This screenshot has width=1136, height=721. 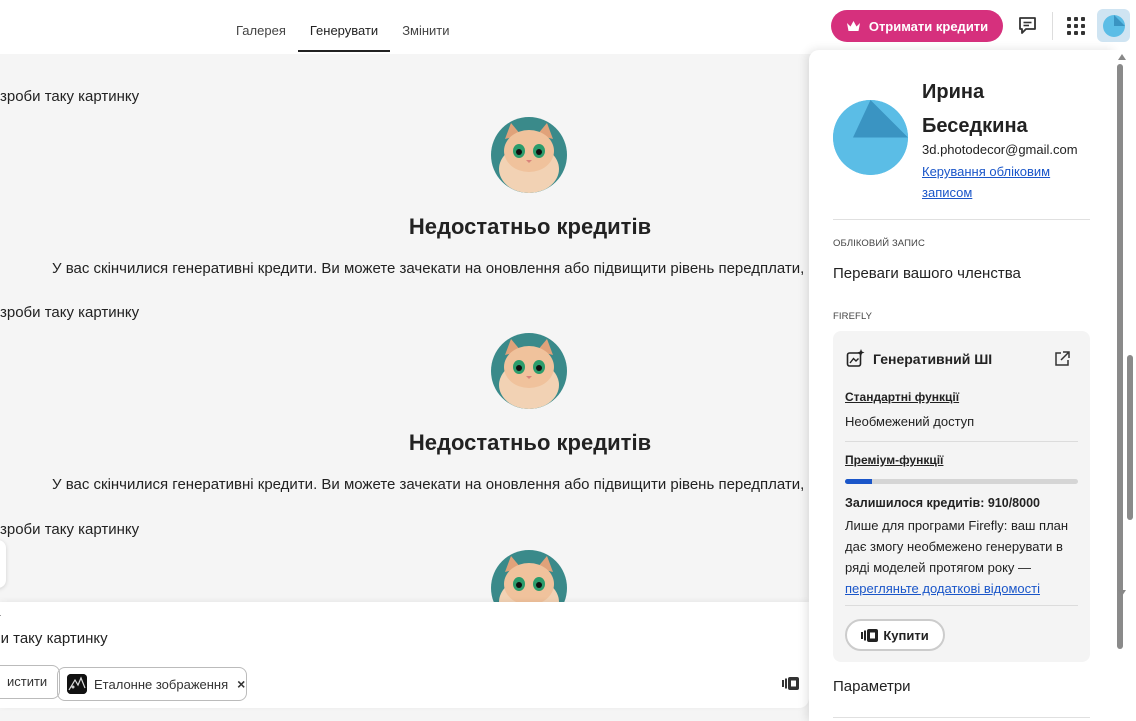 I want to click on membership-benefits-link: Переваги вашого членства, so click(x=927, y=273).